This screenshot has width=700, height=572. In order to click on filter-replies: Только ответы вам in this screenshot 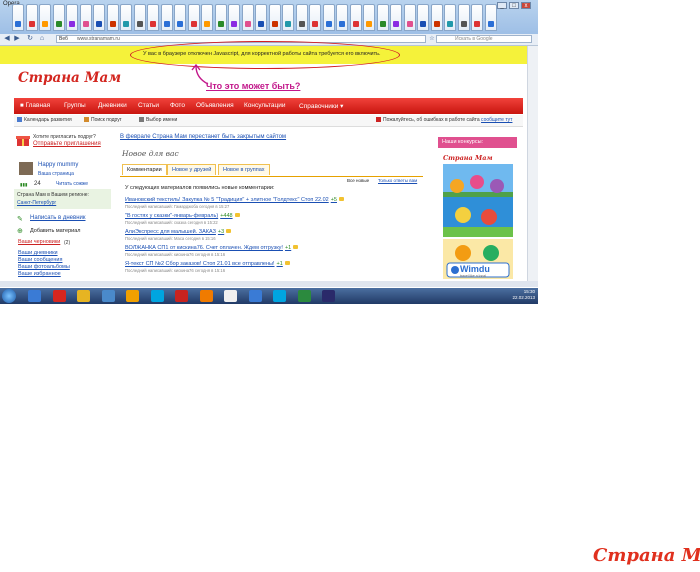, I will do `click(397, 180)`.